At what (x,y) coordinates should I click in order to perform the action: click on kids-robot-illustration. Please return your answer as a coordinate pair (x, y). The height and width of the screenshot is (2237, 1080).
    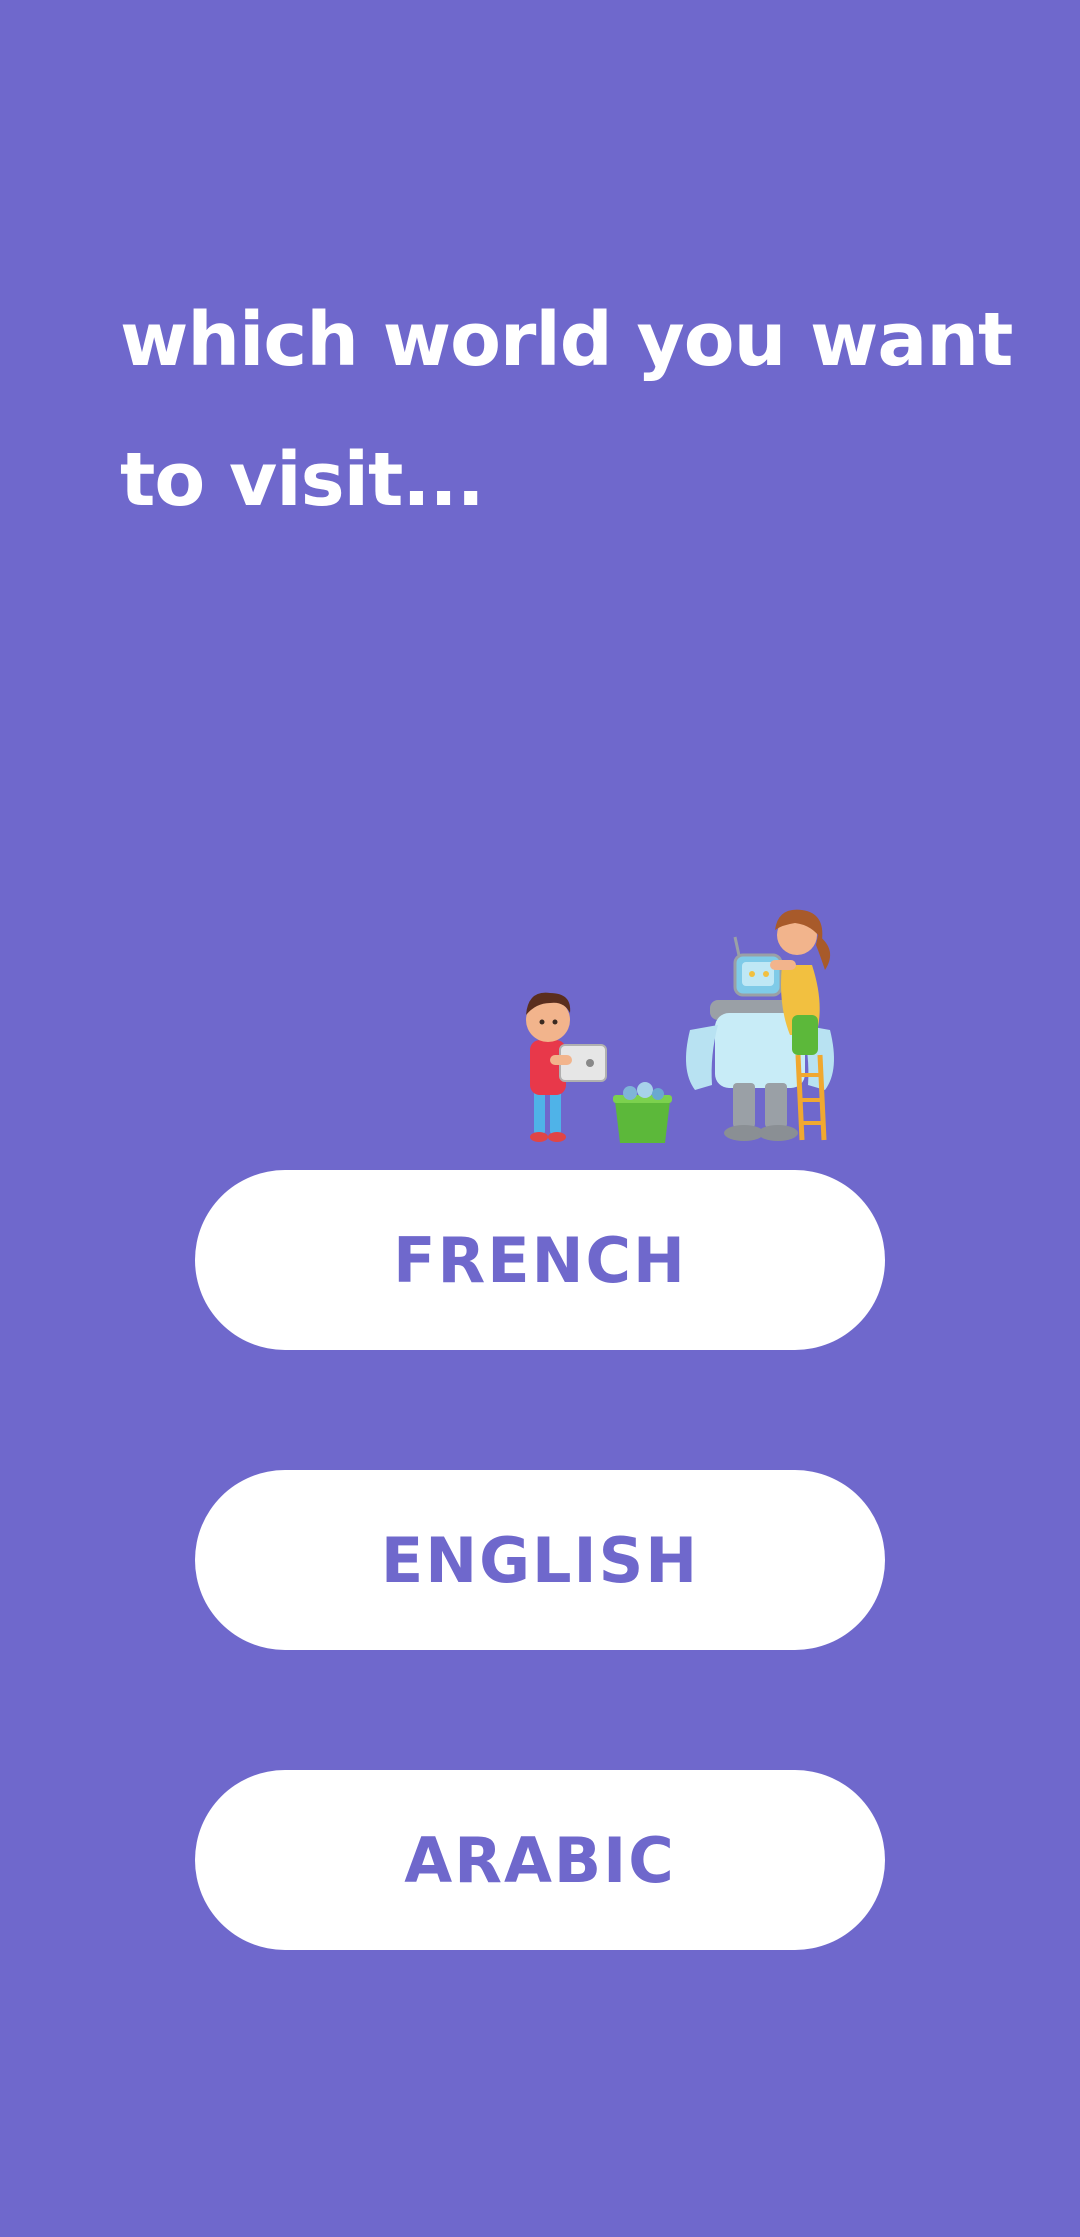
    Looking at the image, I should click on (690, 1025).